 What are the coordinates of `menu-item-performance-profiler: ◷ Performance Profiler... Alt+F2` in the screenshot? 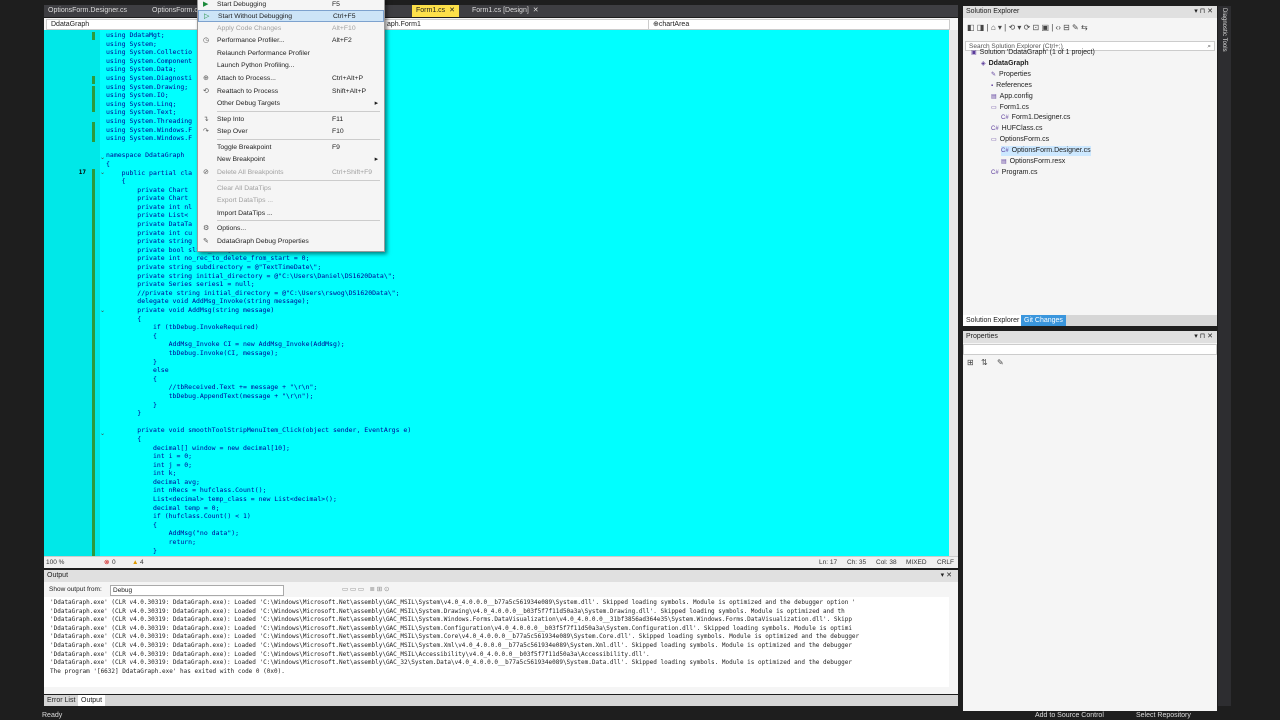 It's located at (291, 41).